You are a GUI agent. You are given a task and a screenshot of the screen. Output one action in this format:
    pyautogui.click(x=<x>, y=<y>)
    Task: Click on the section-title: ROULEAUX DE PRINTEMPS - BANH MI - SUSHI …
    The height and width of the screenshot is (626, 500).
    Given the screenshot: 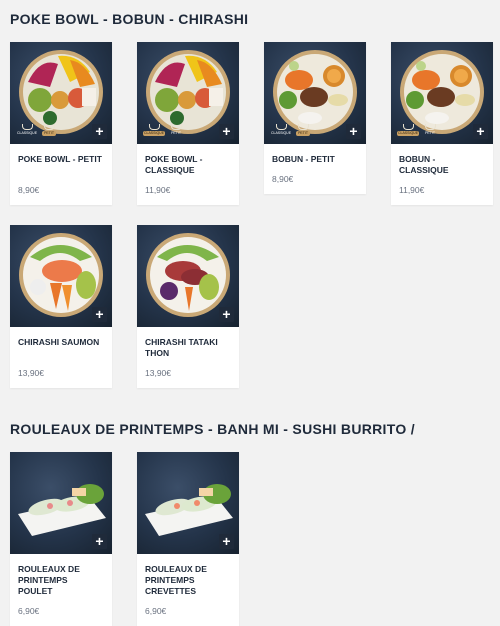 What is the action you would take?
    pyautogui.click(x=212, y=429)
    